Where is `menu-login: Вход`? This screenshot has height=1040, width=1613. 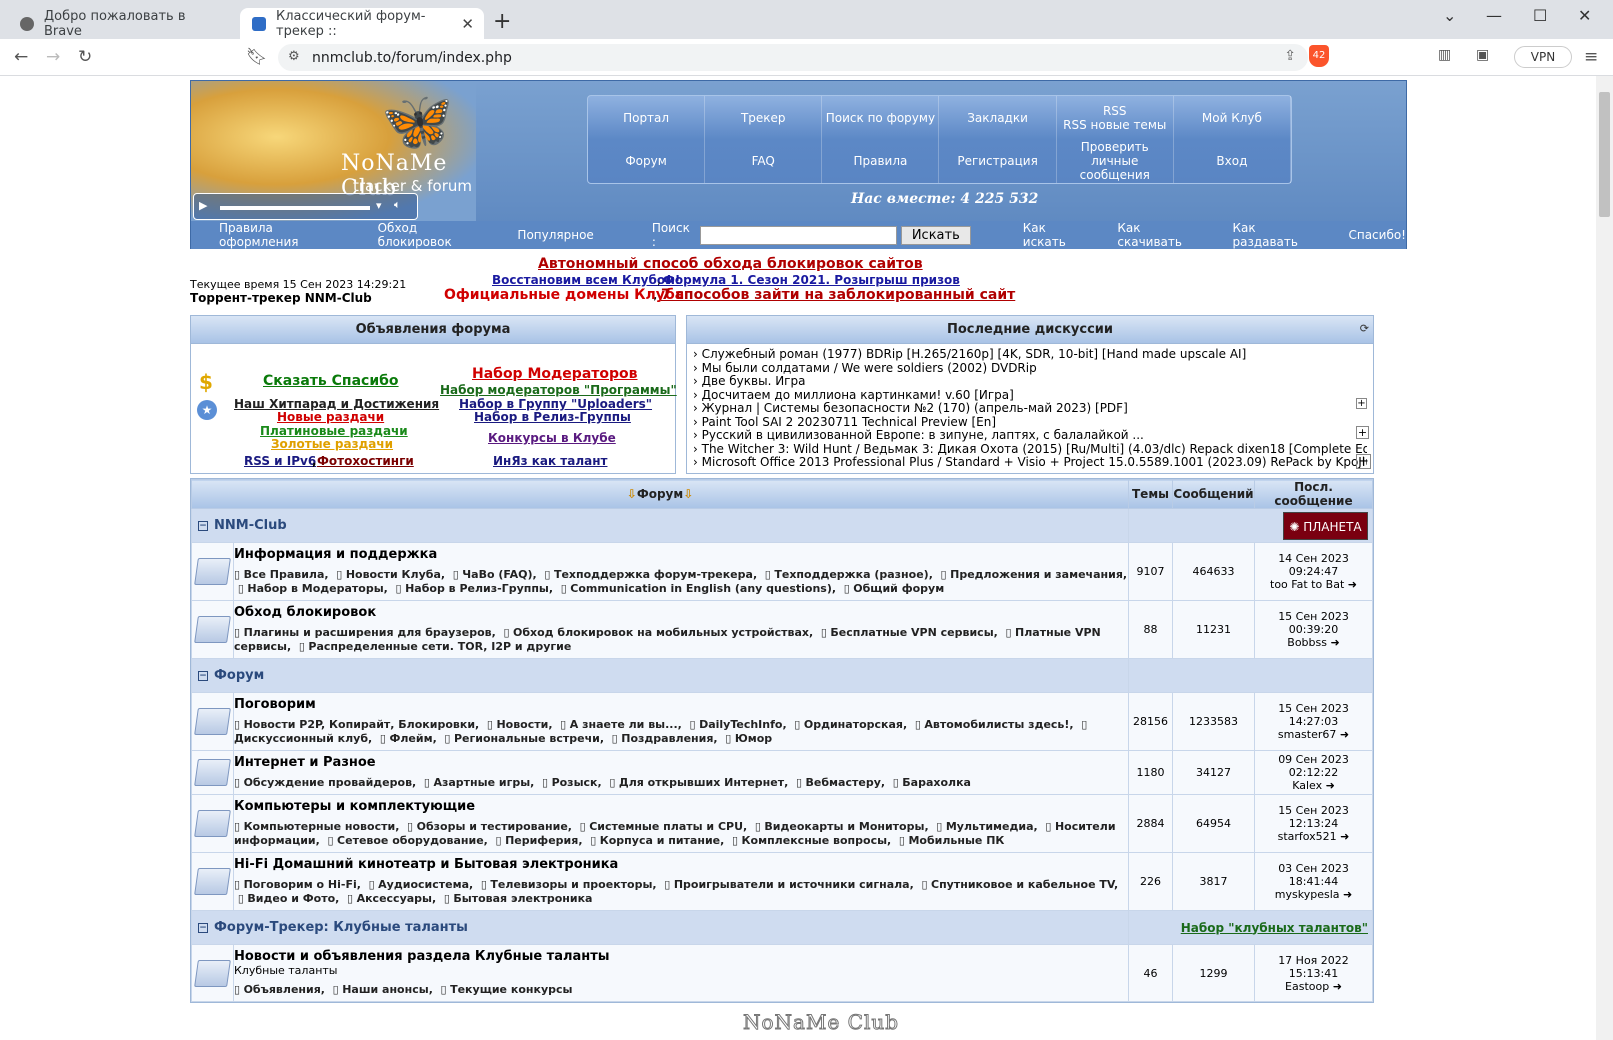
menu-login: Вход is located at coordinates (1232, 161).